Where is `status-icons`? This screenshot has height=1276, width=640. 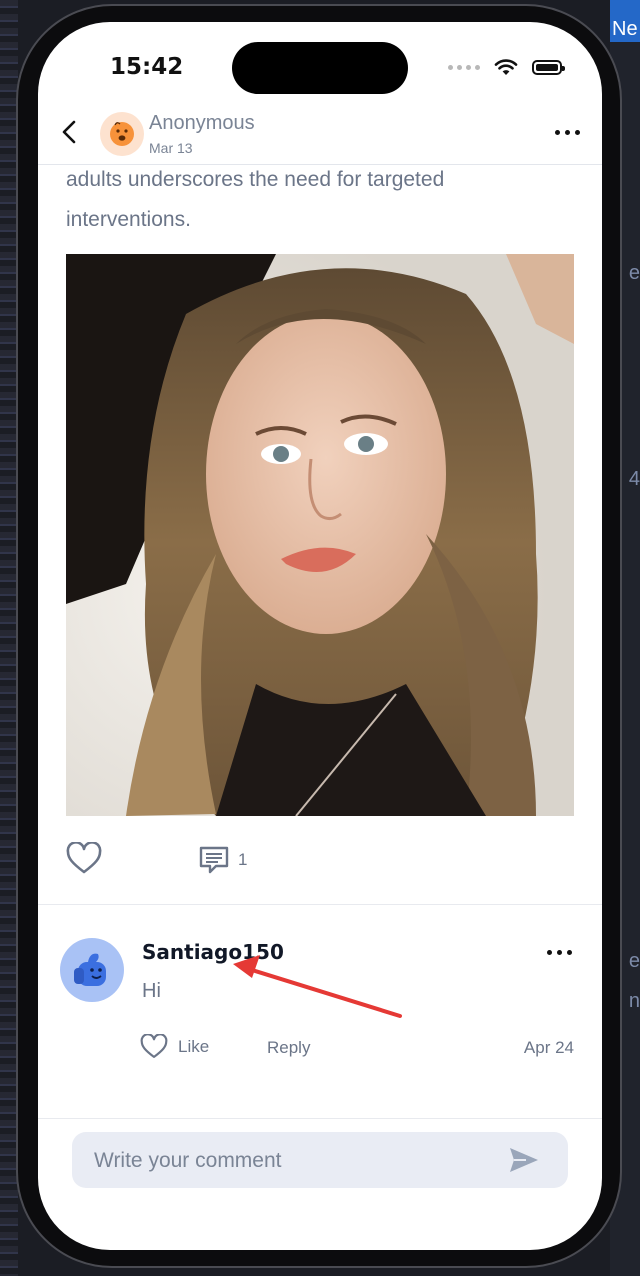 status-icons is located at coordinates (506, 67).